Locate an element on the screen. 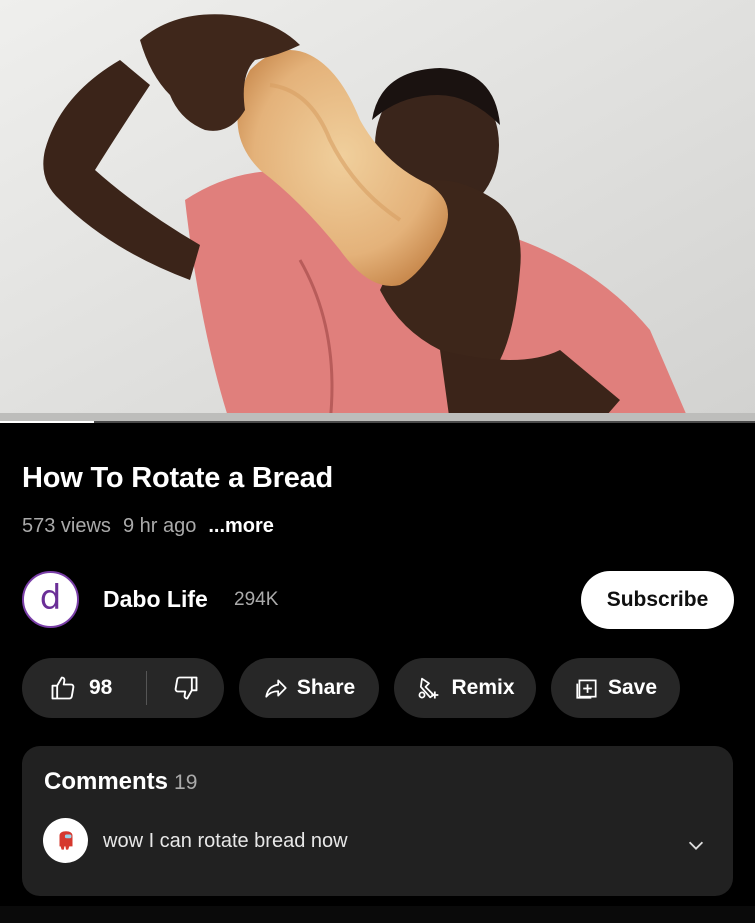 The height and width of the screenshot is (923, 755). bottom-strip is located at coordinates (377, 914).